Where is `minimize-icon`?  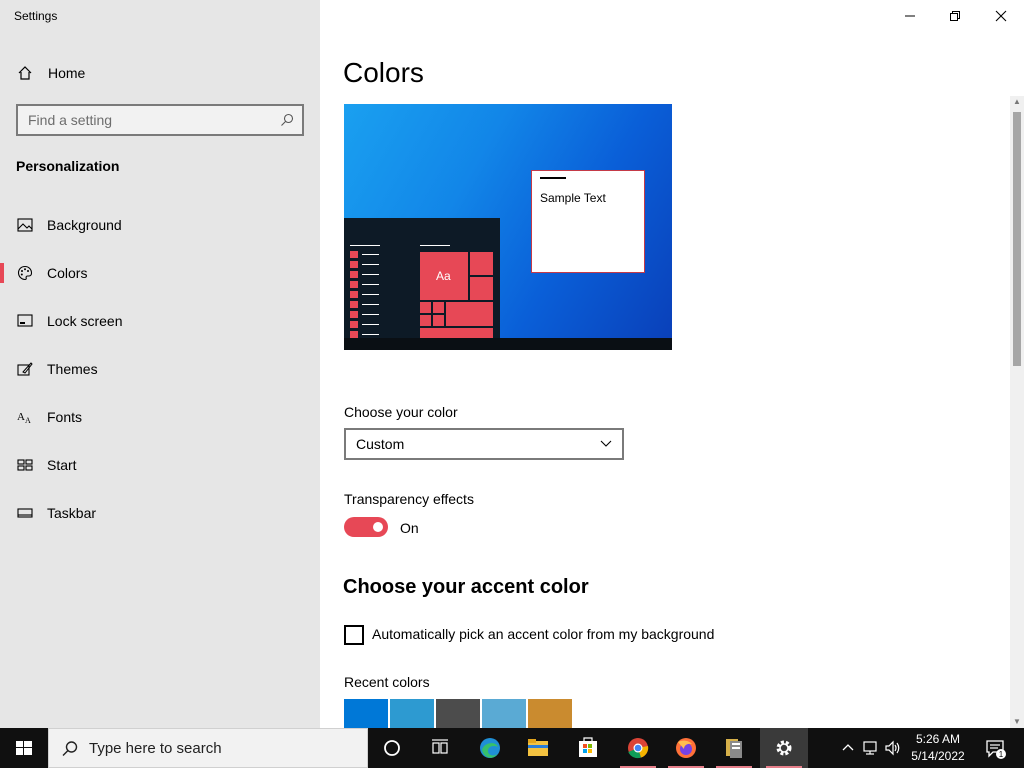 minimize-icon is located at coordinates (910, 16).